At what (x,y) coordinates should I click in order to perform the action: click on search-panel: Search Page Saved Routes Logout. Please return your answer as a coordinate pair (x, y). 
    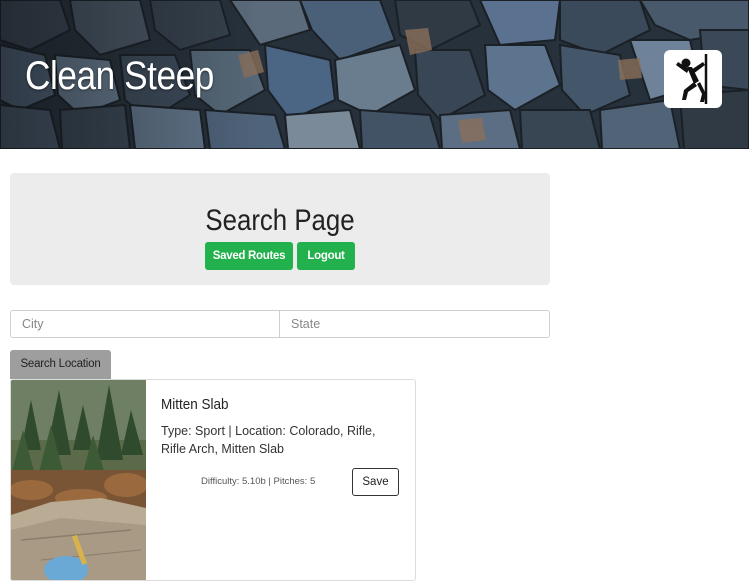
    Looking at the image, I should click on (280, 229).